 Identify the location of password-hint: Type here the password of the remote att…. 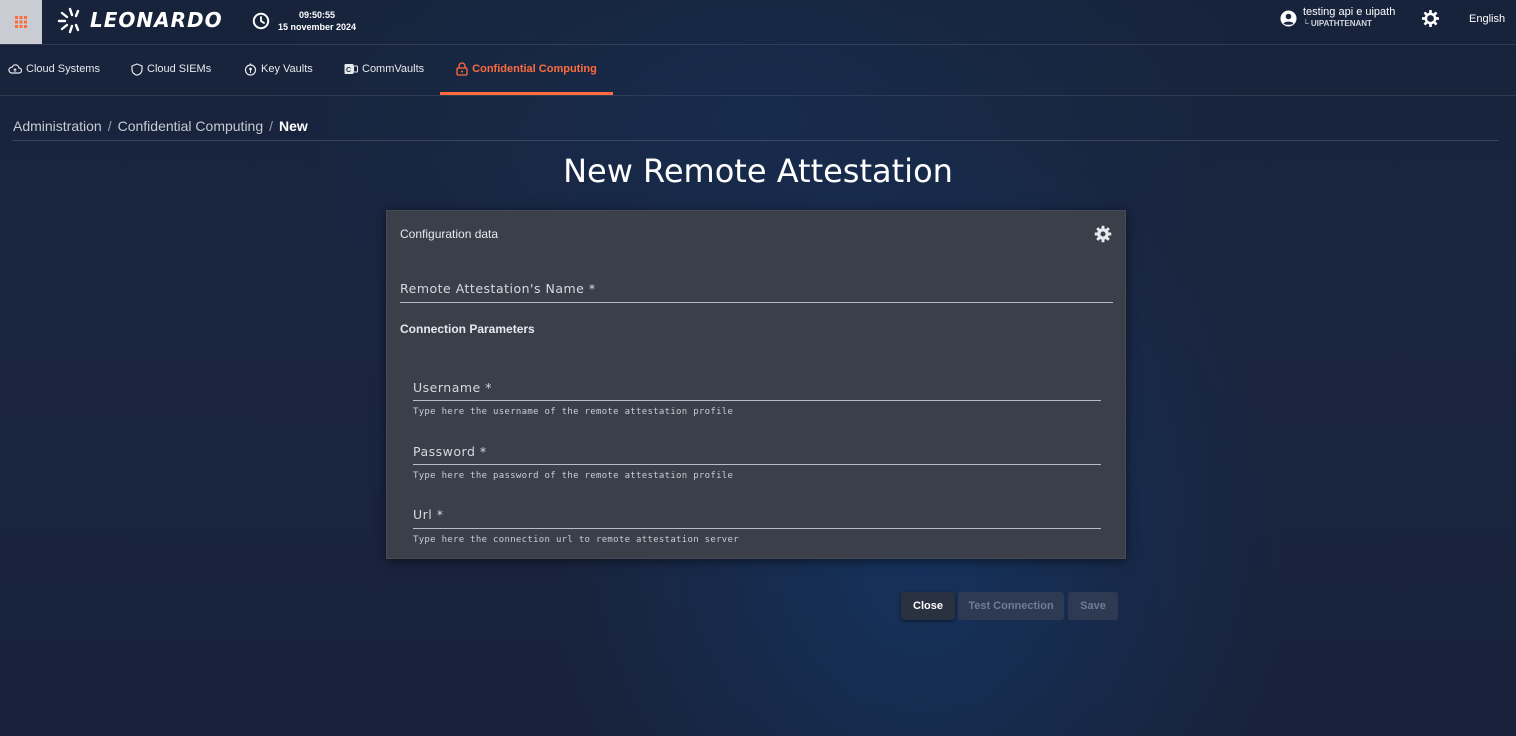
(573, 476).